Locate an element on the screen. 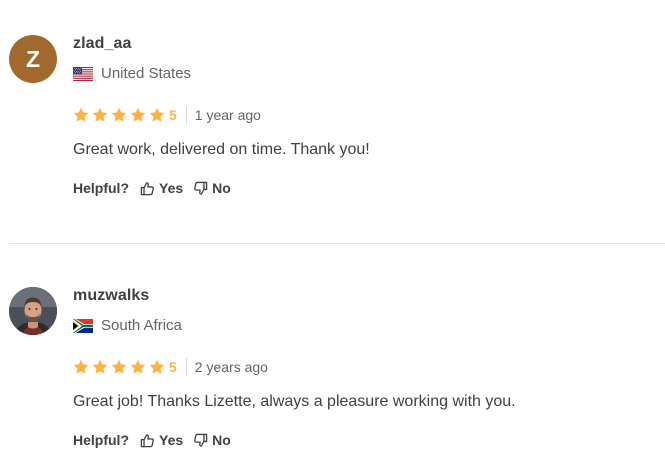 The height and width of the screenshot is (467, 665). user-photo-icon is located at coordinates (33, 311).